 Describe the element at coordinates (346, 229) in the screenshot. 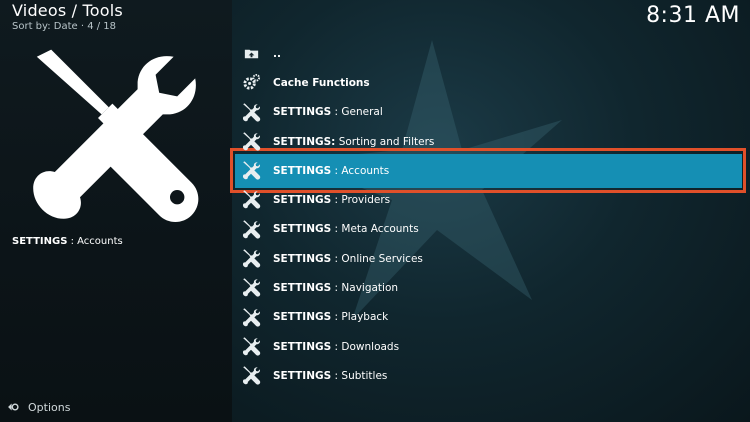

I see `list-item-label: SETTINGS : Meta Accounts` at that location.